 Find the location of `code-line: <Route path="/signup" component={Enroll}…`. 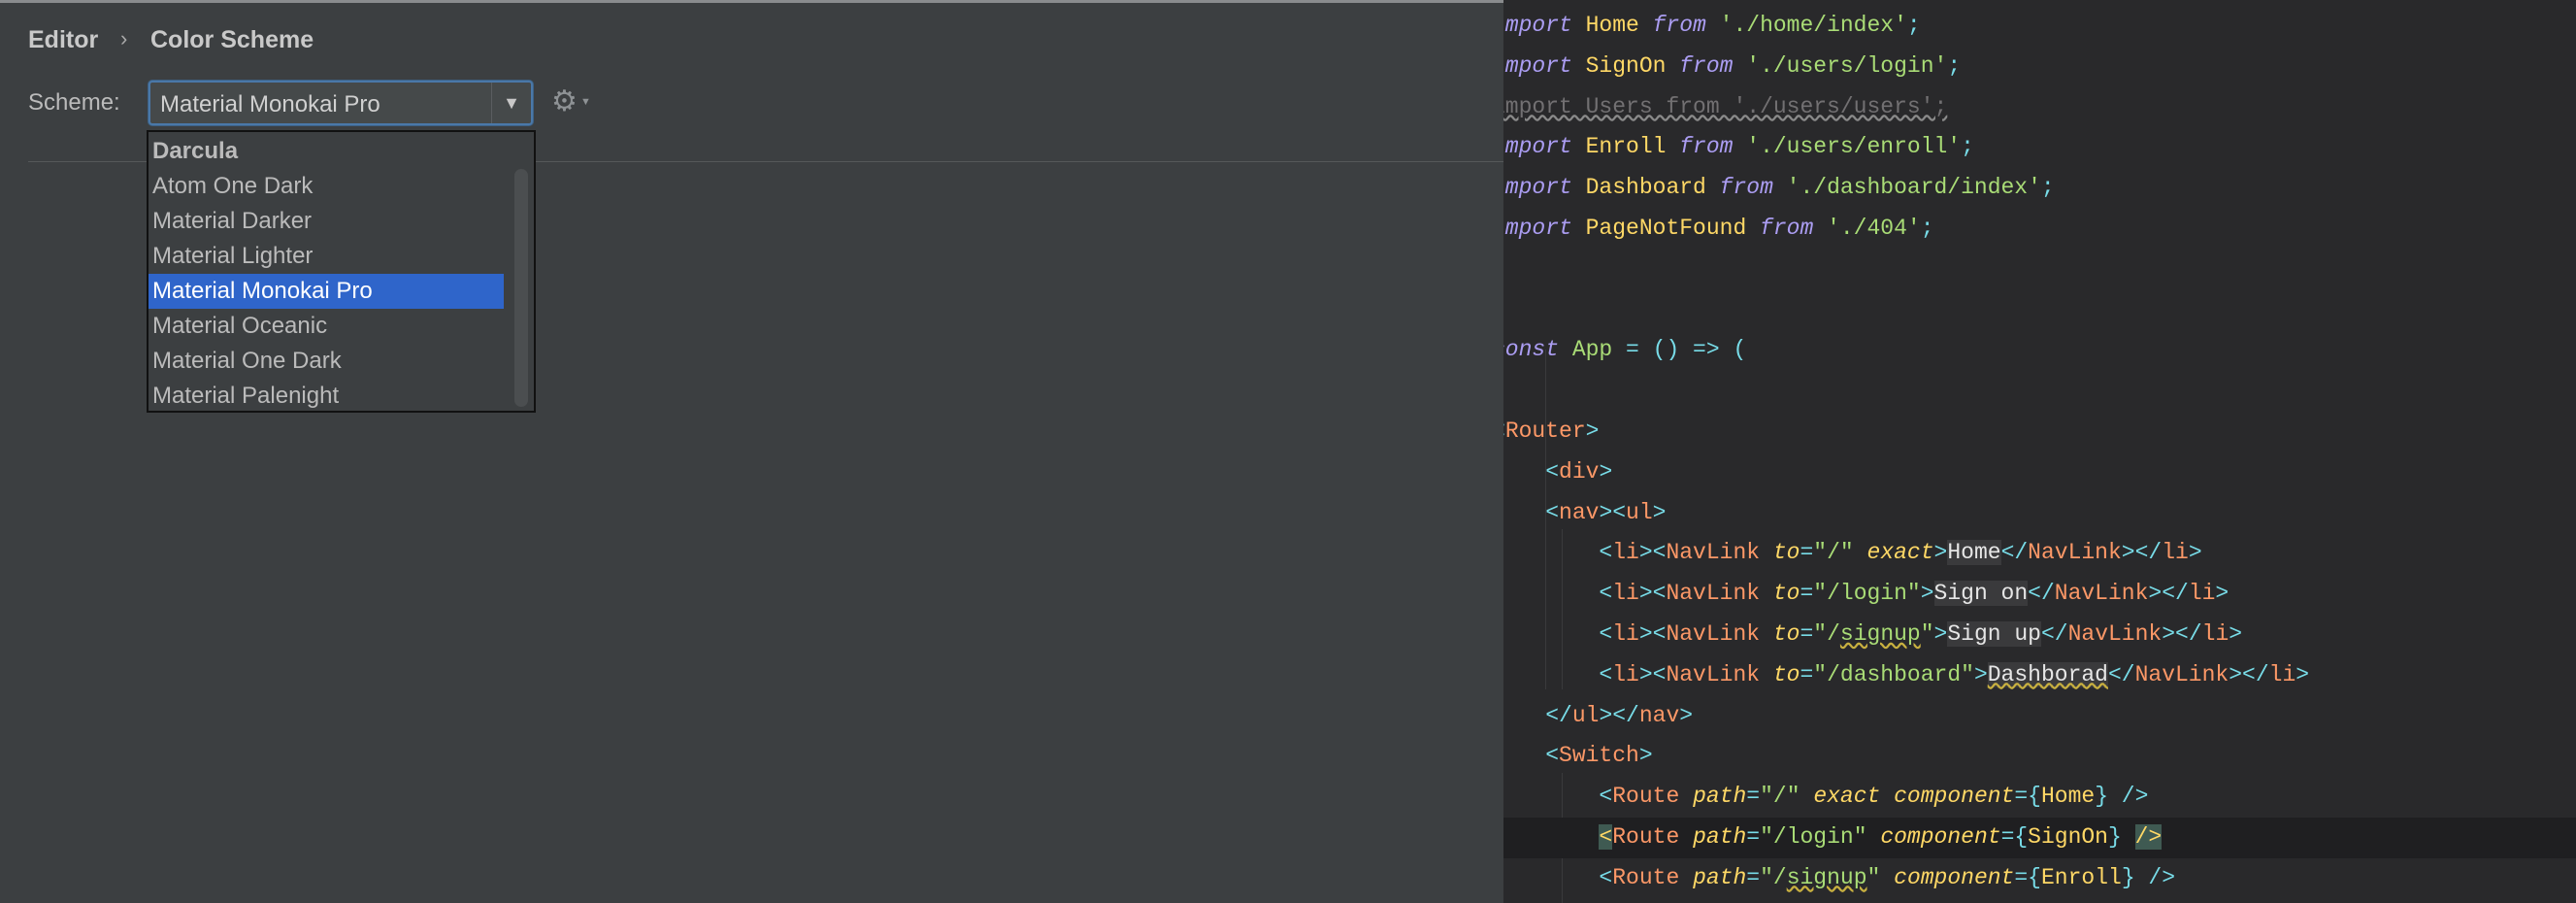

code-line: <Route path="/signup" component={Enroll}… is located at coordinates (2039, 878).